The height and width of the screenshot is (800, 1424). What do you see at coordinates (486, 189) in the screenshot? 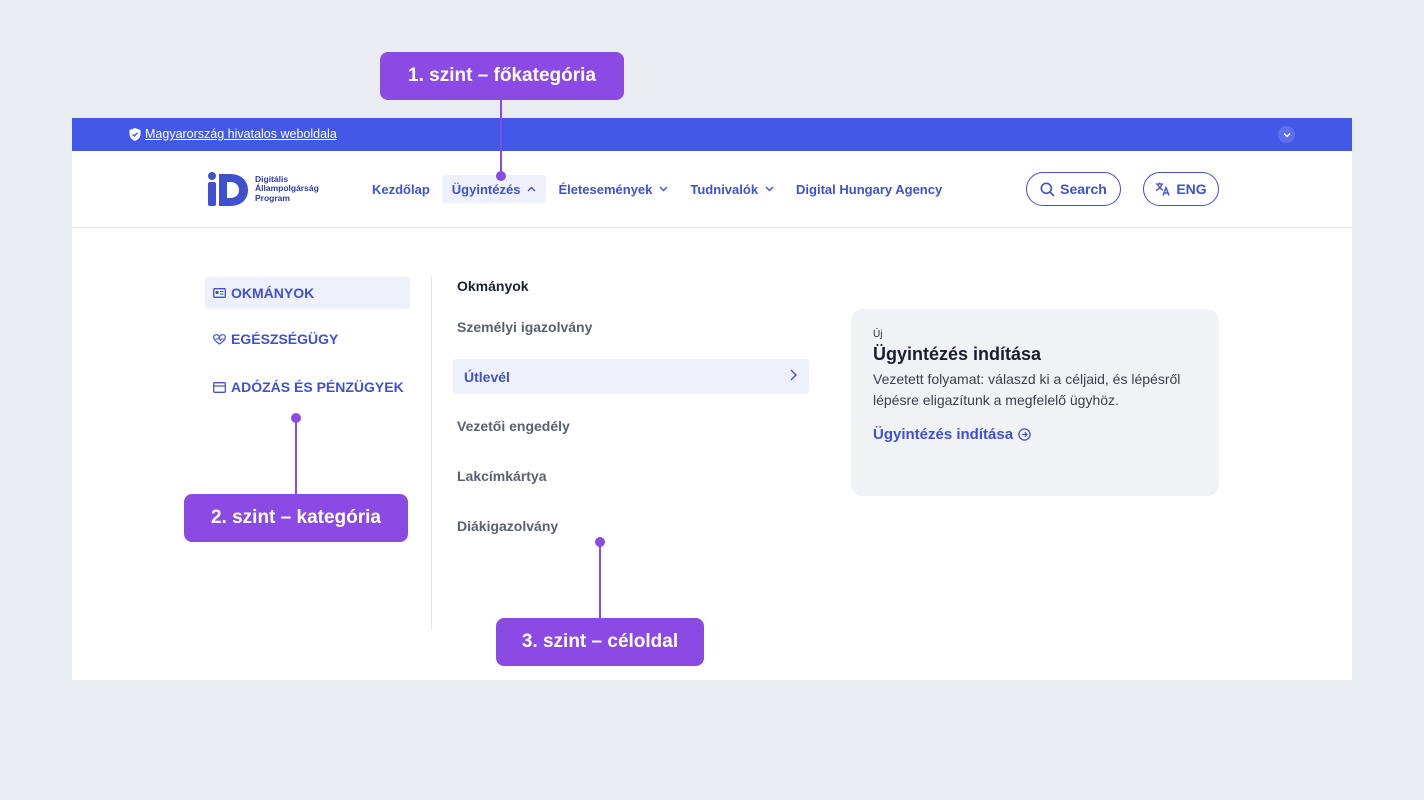
I see `nav-item-label: Ügyintézés` at bounding box center [486, 189].